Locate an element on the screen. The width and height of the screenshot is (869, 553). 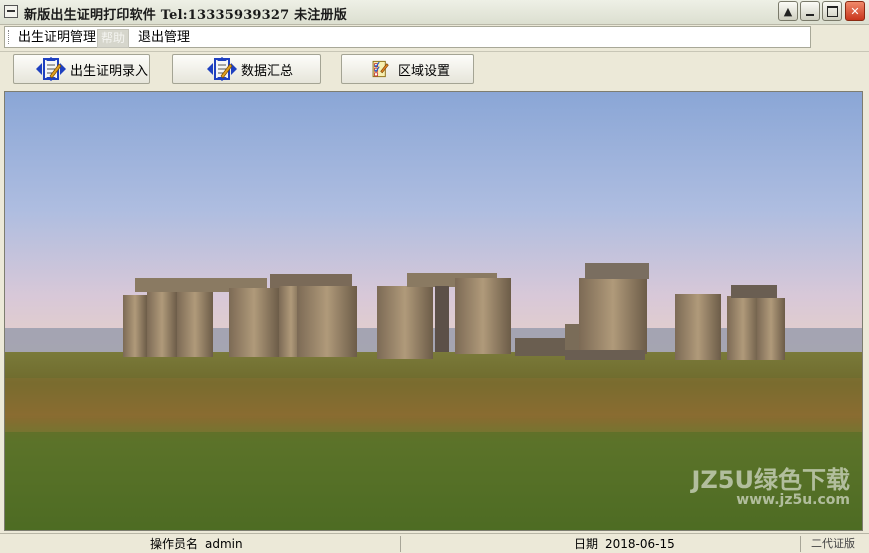
watermark-line-1: JZ5U绿色下载 is located at coordinates (770, 480).